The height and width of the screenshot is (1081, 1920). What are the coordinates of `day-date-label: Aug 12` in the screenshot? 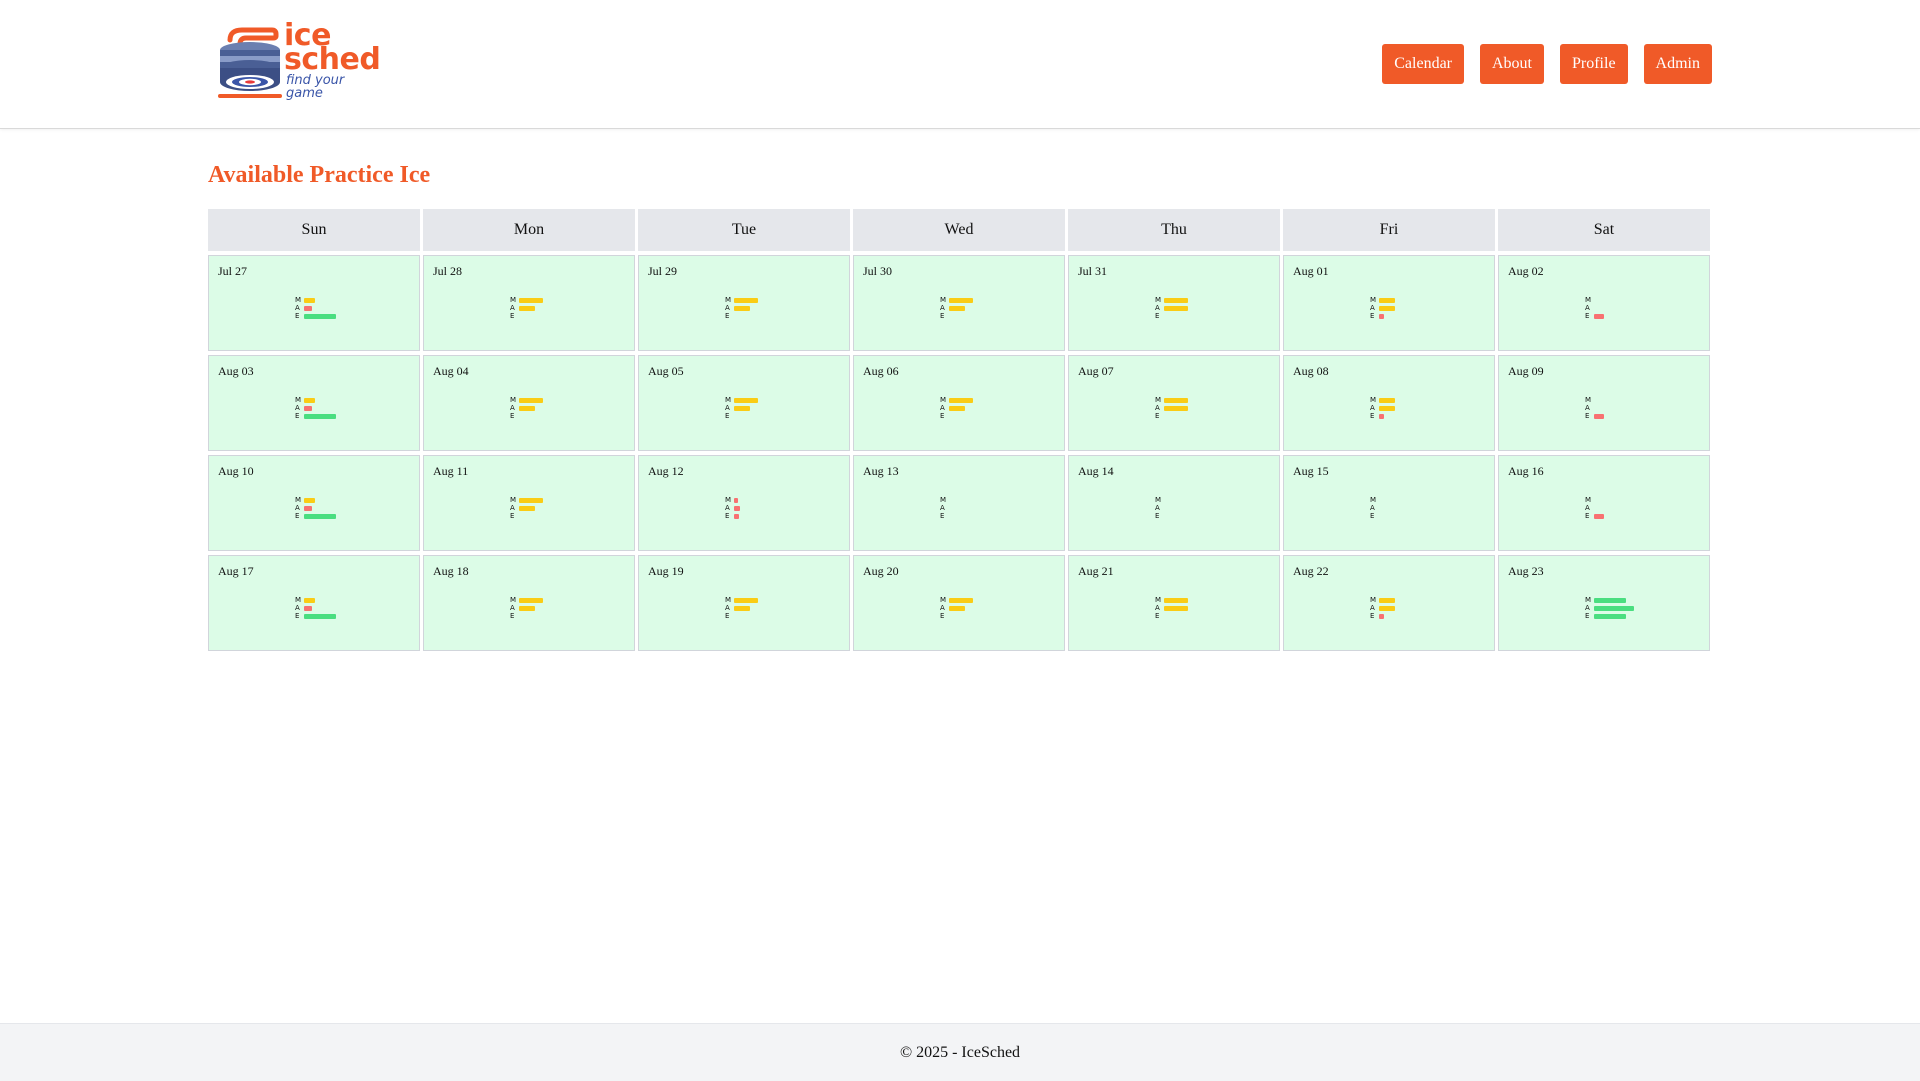 It's located at (666, 471).